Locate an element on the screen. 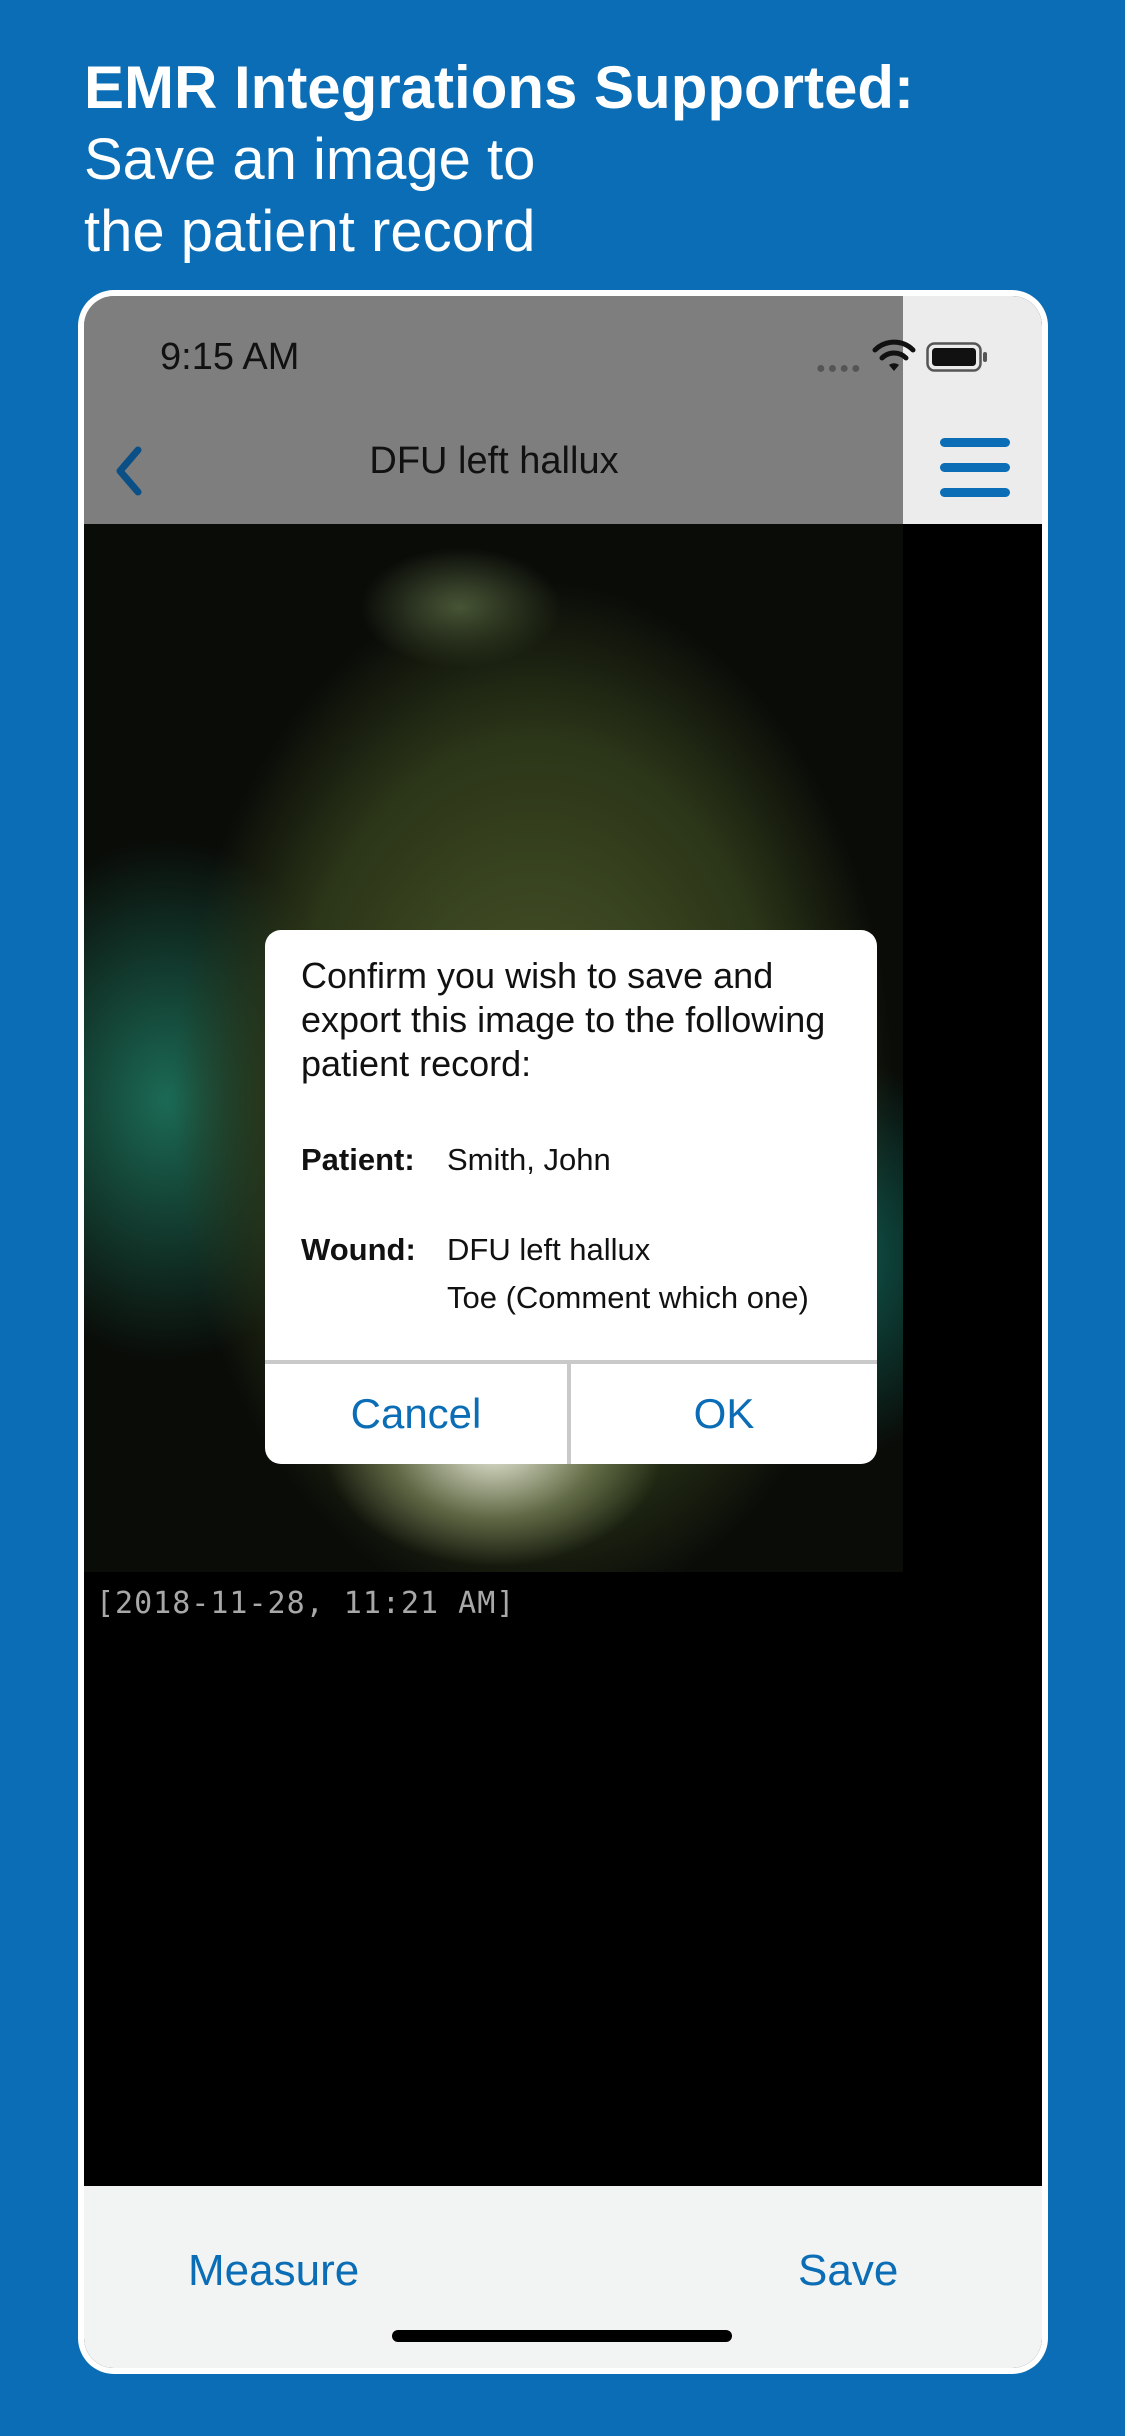 The height and width of the screenshot is (2436, 1125). status-time: 9:15 AM is located at coordinates (230, 357).